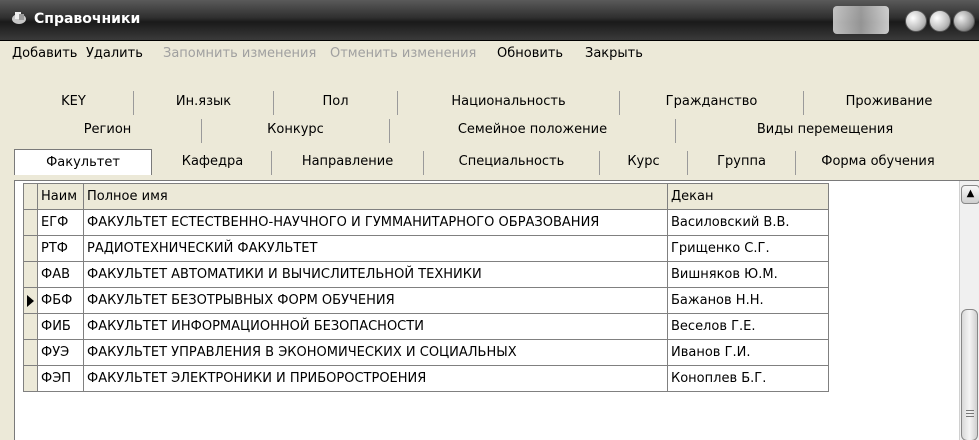 The width and height of the screenshot is (979, 440). Describe the element at coordinates (748, 300) in the screenshot. I see `cell-dean: Бажанов Н.Н.` at that location.